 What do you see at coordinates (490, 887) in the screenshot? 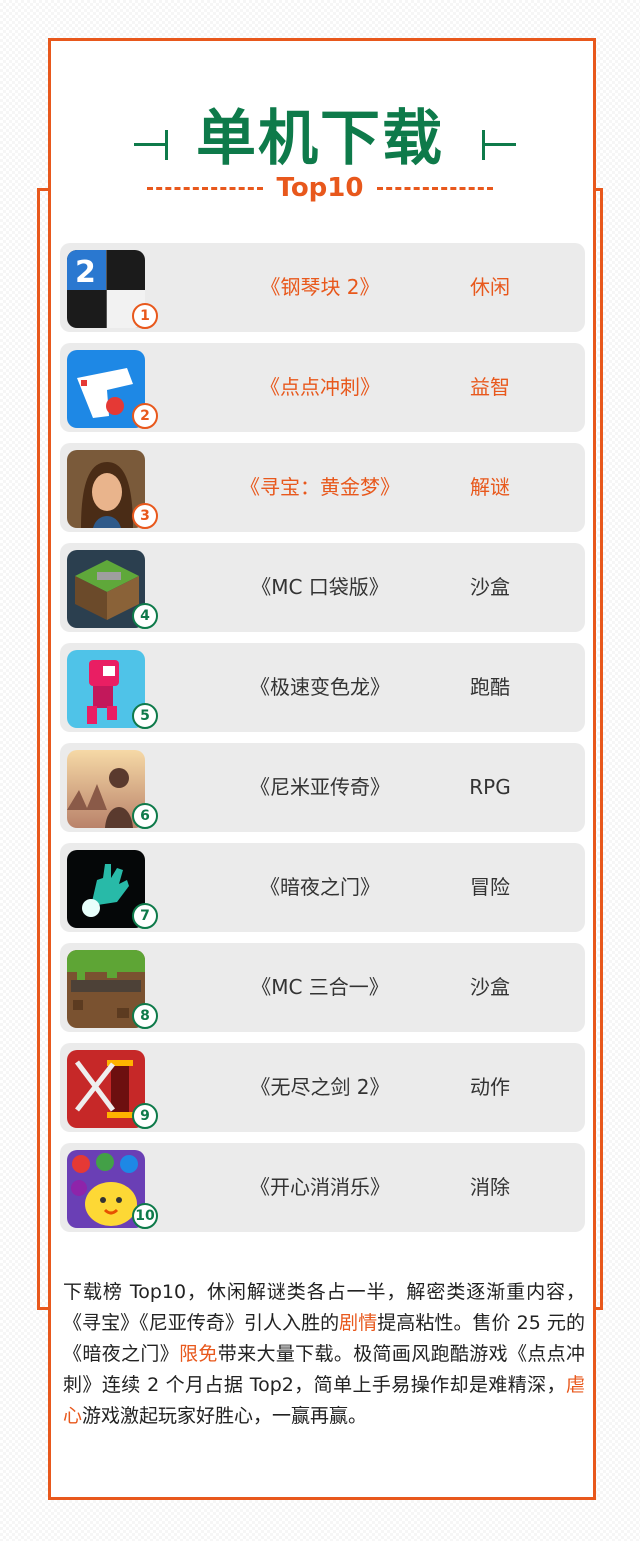
I see `game-genre: 冒险` at bounding box center [490, 887].